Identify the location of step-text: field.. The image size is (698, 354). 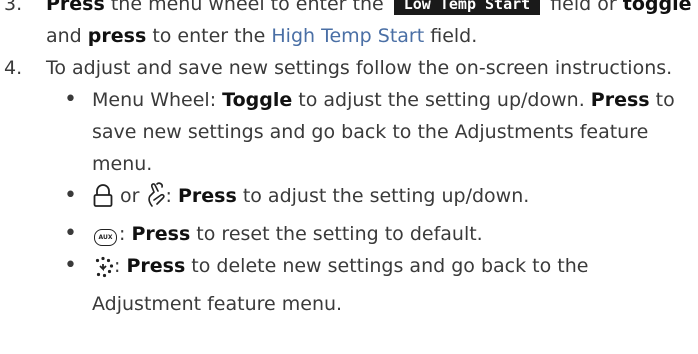
(451, 36).